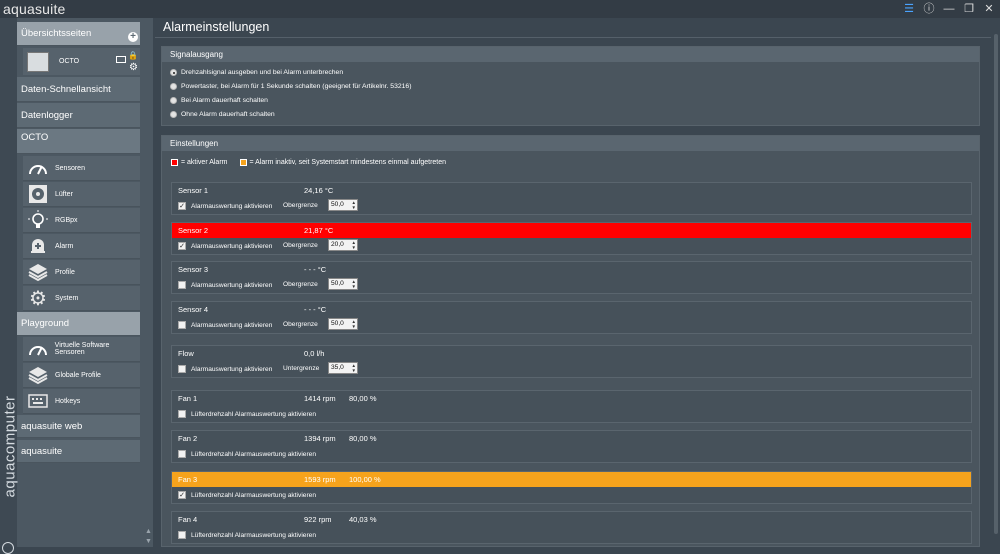  Describe the element at coordinates (52, 426) in the screenshot. I see `sidebar-item-label: aquasuite web` at that location.